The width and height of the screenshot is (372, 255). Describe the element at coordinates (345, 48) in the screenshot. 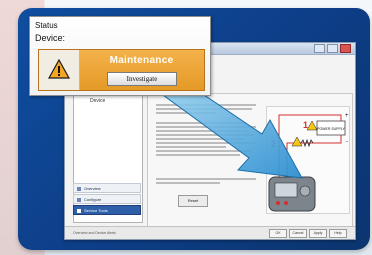

I see `close-button` at that location.